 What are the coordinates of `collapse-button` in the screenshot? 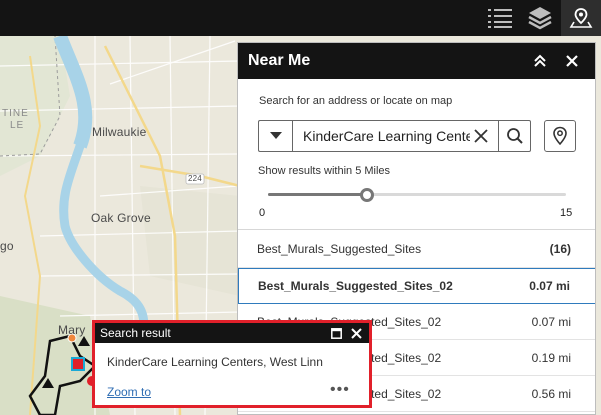 It's located at (540, 61).